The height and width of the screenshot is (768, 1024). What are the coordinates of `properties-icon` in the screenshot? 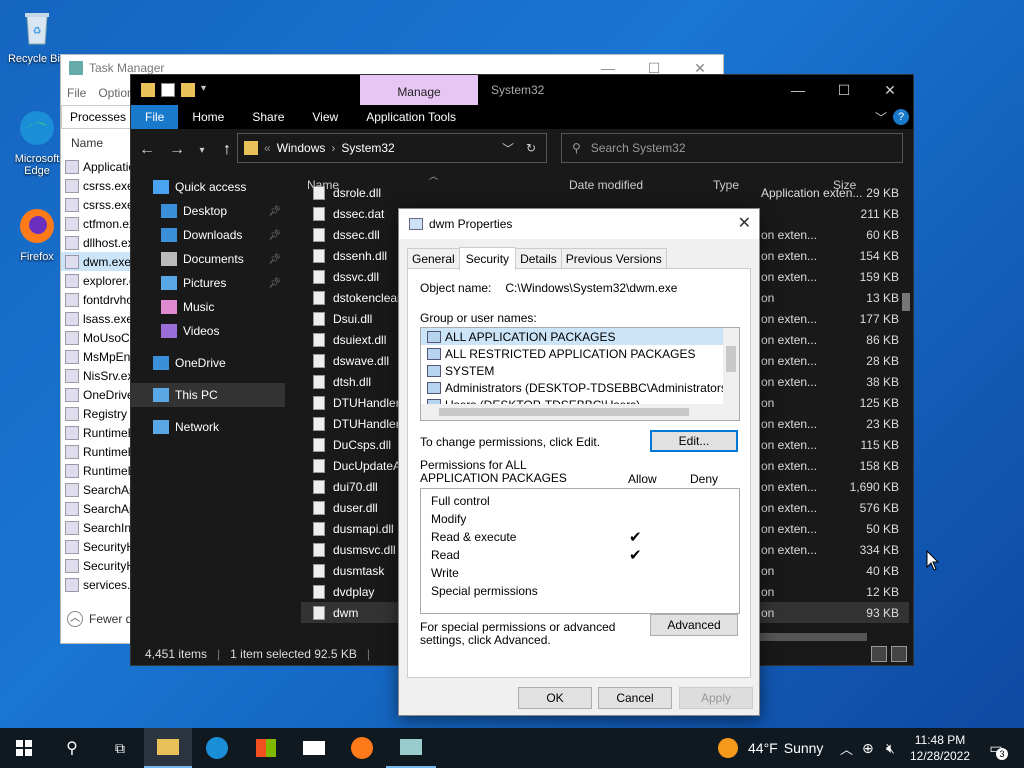 It's located at (168, 90).